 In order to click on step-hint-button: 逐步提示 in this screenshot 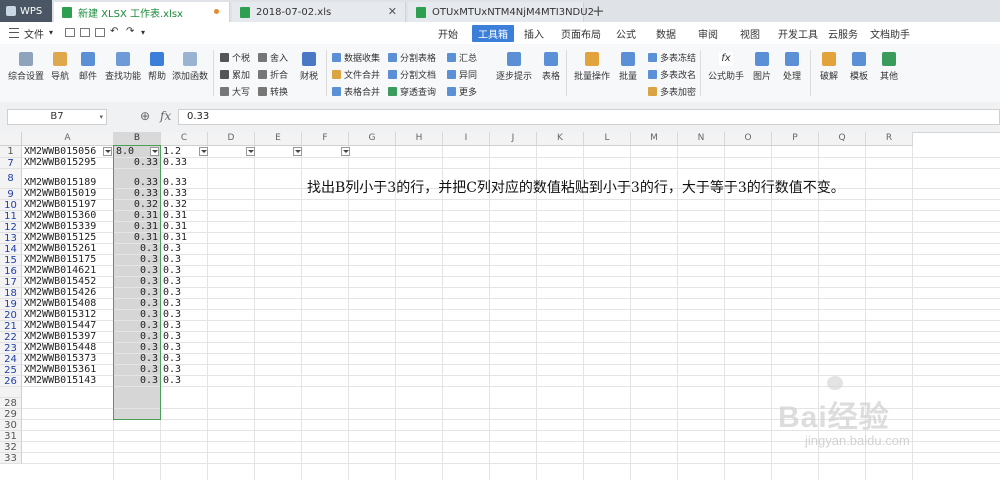, I will do `click(514, 67)`.